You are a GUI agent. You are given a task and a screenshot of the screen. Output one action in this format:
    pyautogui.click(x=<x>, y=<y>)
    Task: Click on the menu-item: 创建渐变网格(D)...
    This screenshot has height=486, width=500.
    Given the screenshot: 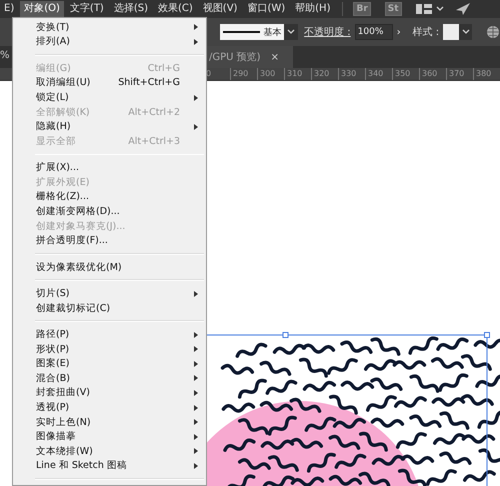 What is the action you would take?
    pyautogui.click(x=109, y=211)
    